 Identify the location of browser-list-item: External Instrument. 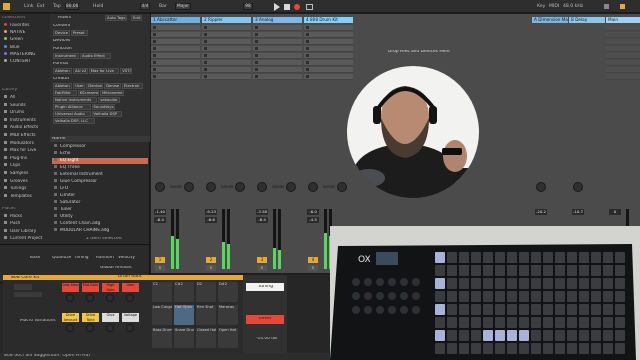
(100, 175).